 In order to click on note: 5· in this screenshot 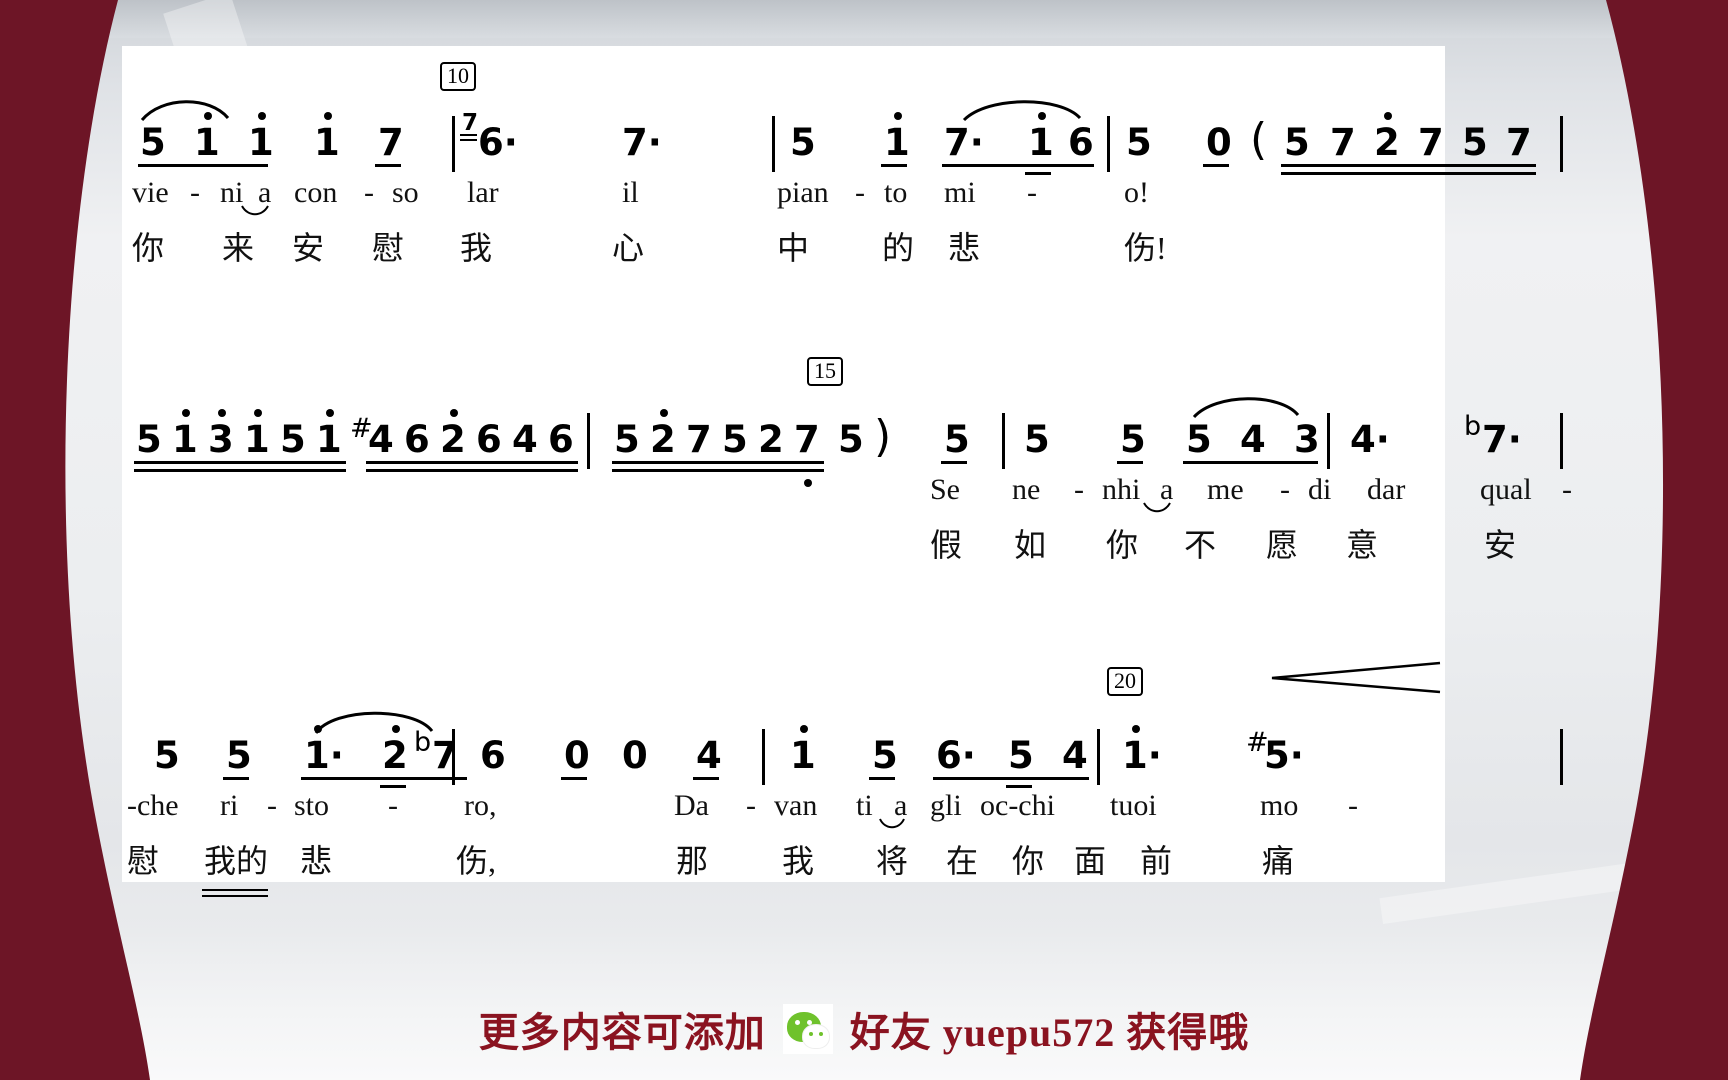, I will do `click(1284, 755)`.